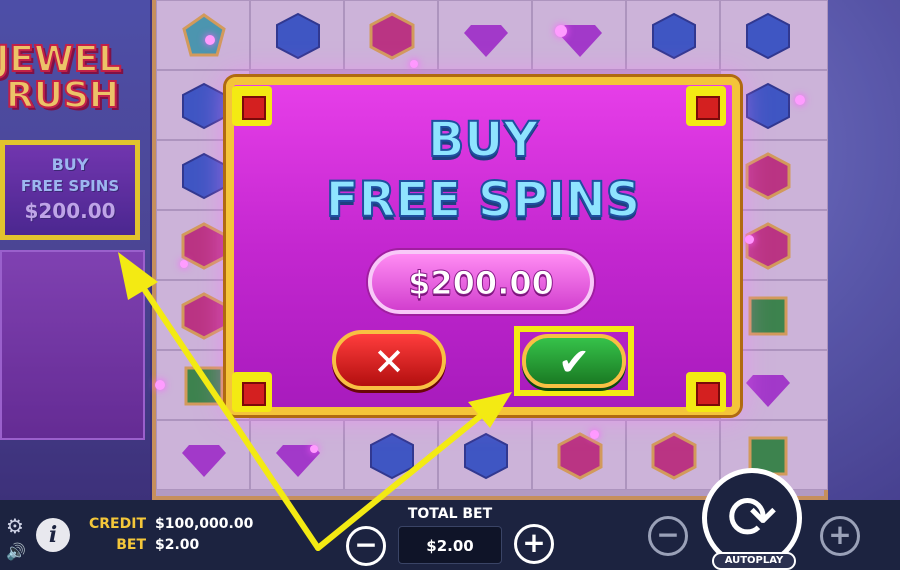  I want to click on total-bet-display: $2.00, so click(450, 545).